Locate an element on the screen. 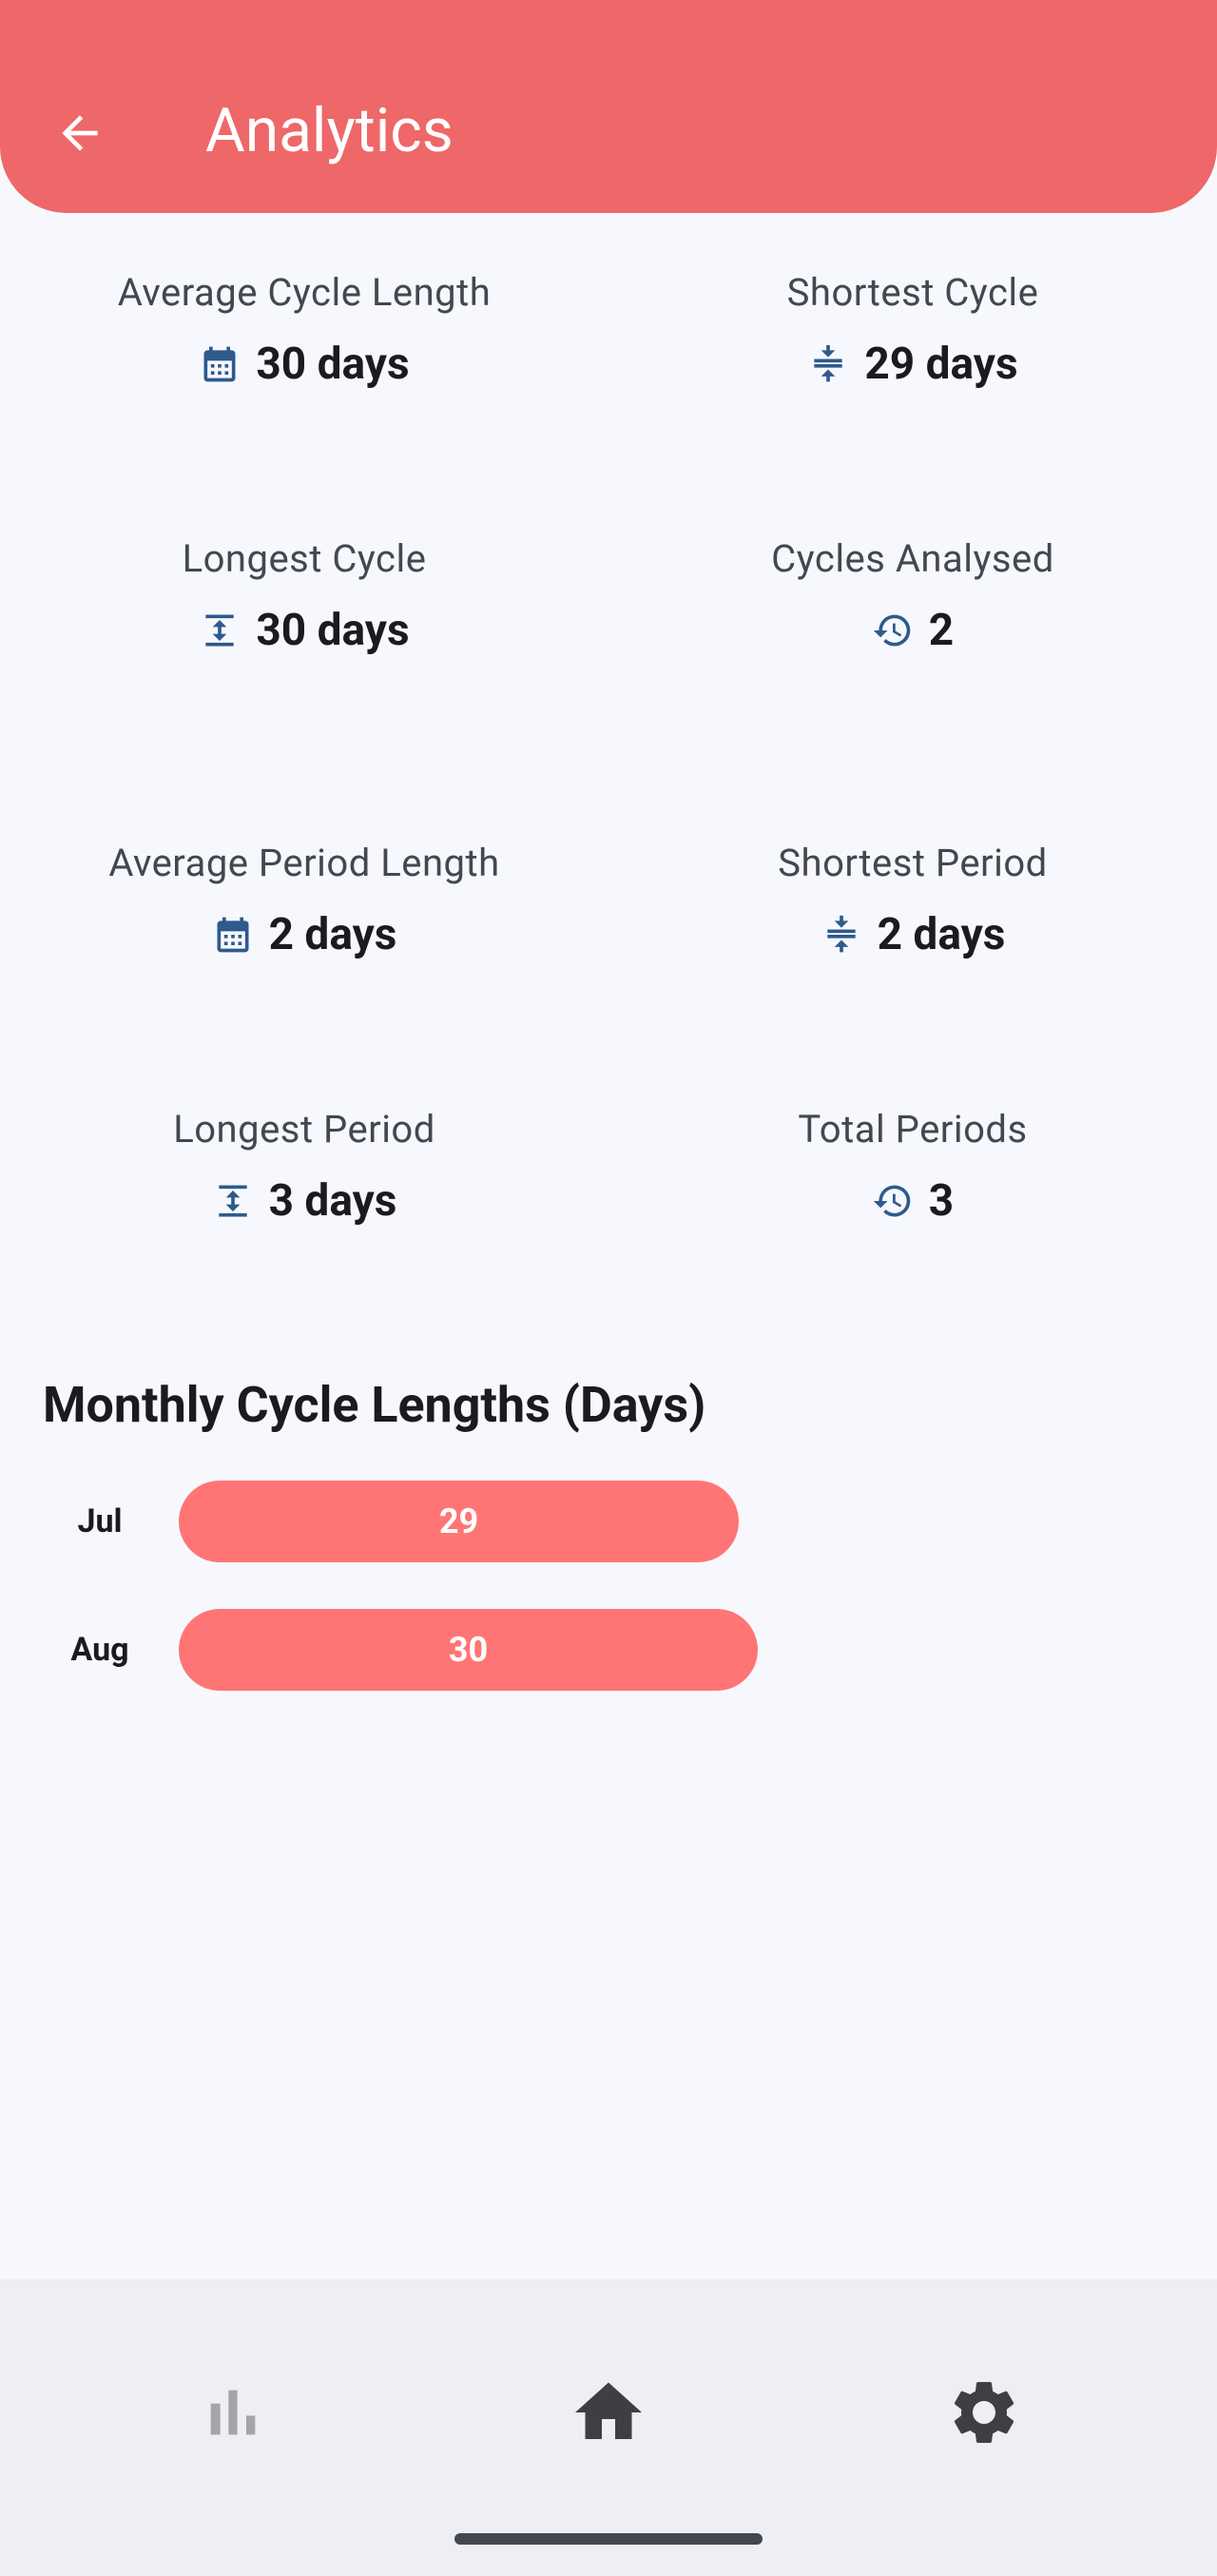 Image resolution: width=1217 pixels, height=2576 pixels. bar-aug: 30 is located at coordinates (469, 1650).